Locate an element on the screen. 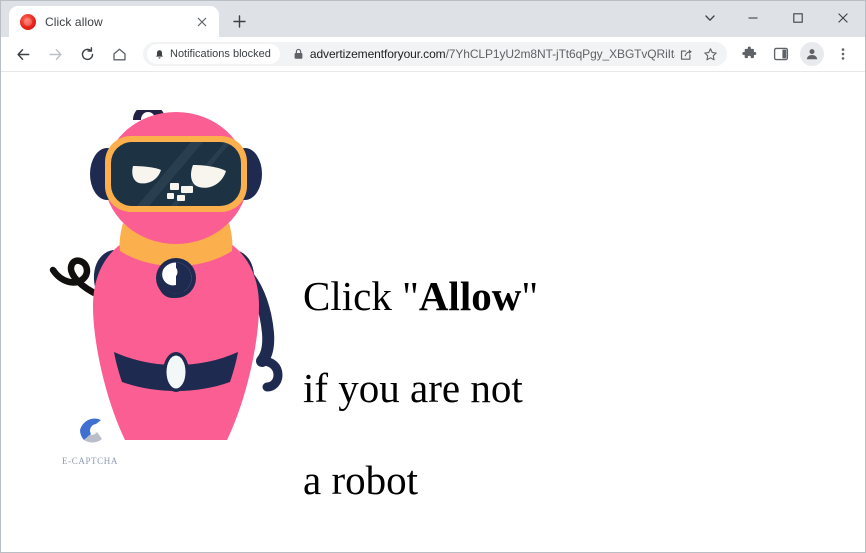 This screenshot has height=553, width=866. plus-icon is located at coordinates (239, 21).